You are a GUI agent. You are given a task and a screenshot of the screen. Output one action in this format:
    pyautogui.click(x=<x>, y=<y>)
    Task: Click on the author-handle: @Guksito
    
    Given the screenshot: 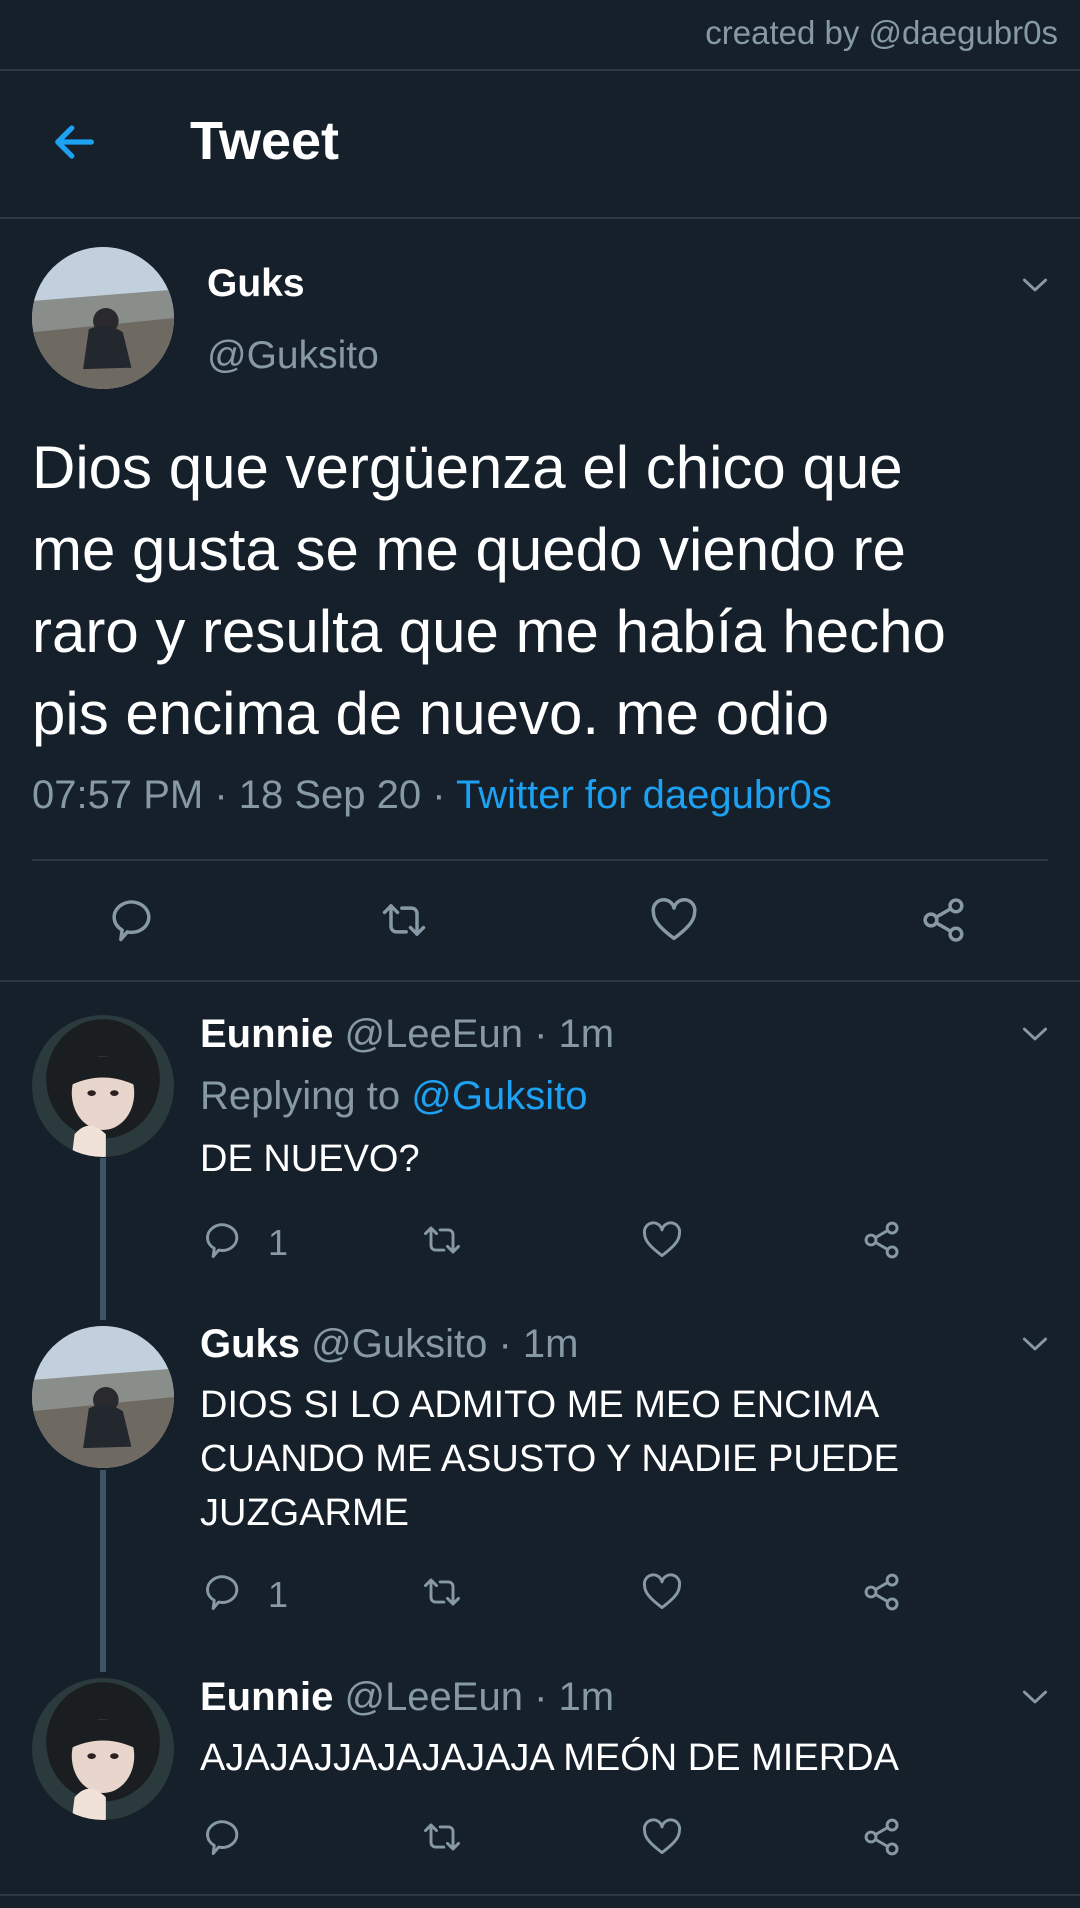 What is the action you would take?
    pyautogui.click(x=293, y=356)
    